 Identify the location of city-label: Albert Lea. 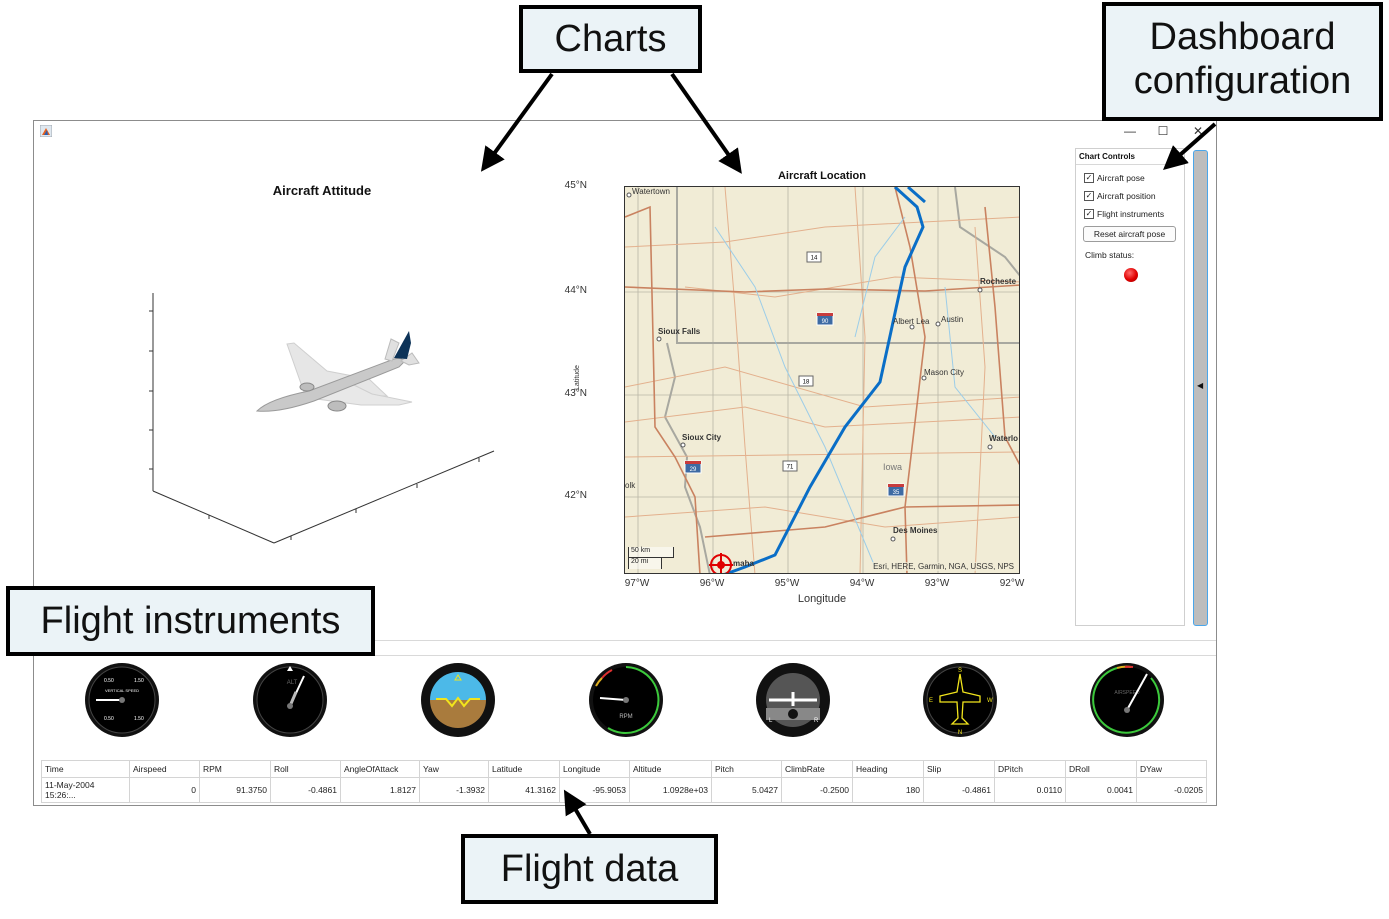
(911, 321).